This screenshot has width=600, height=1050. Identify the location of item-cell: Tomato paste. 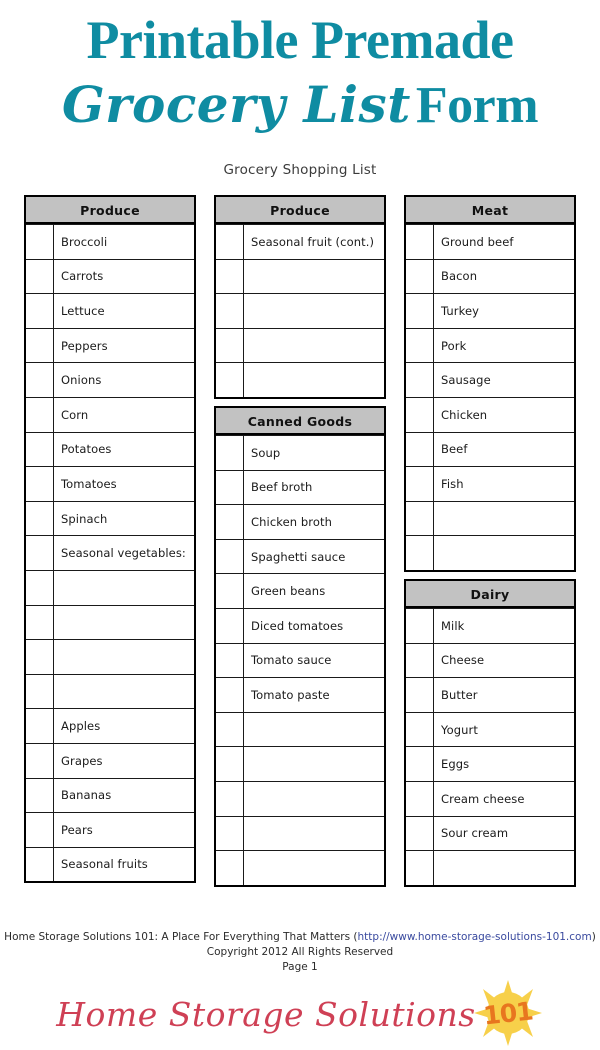
(314, 695).